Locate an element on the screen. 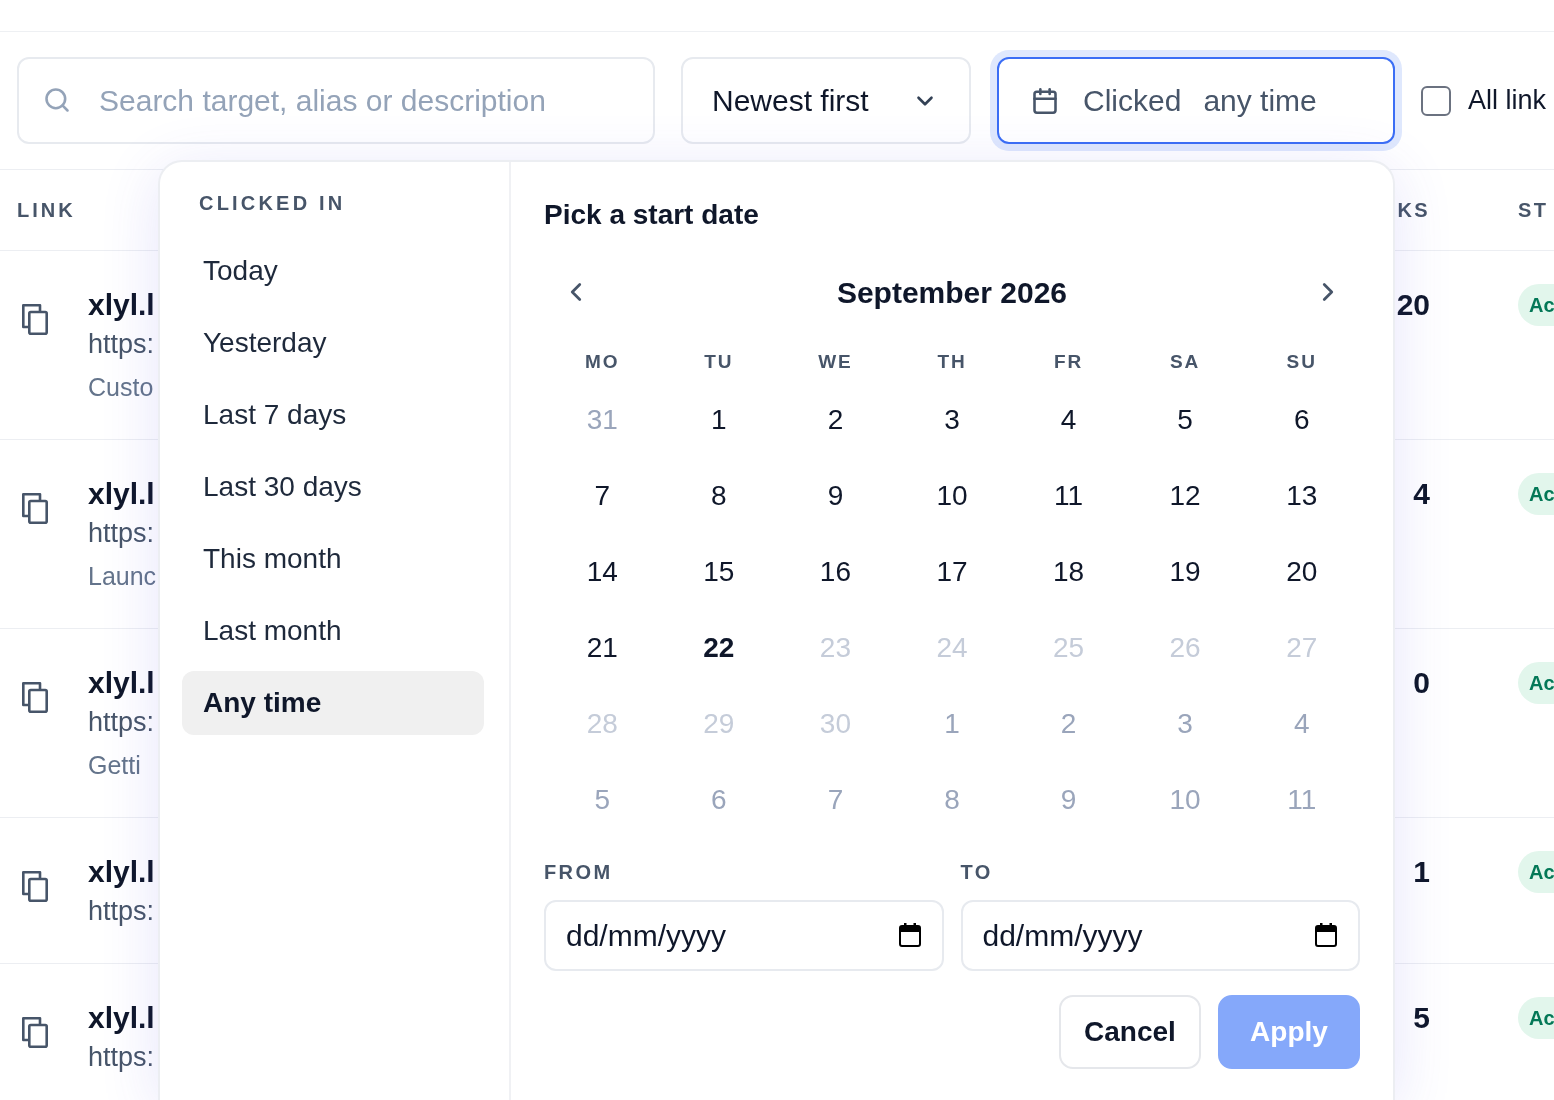  preset-option: Last month is located at coordinates (333, 631).